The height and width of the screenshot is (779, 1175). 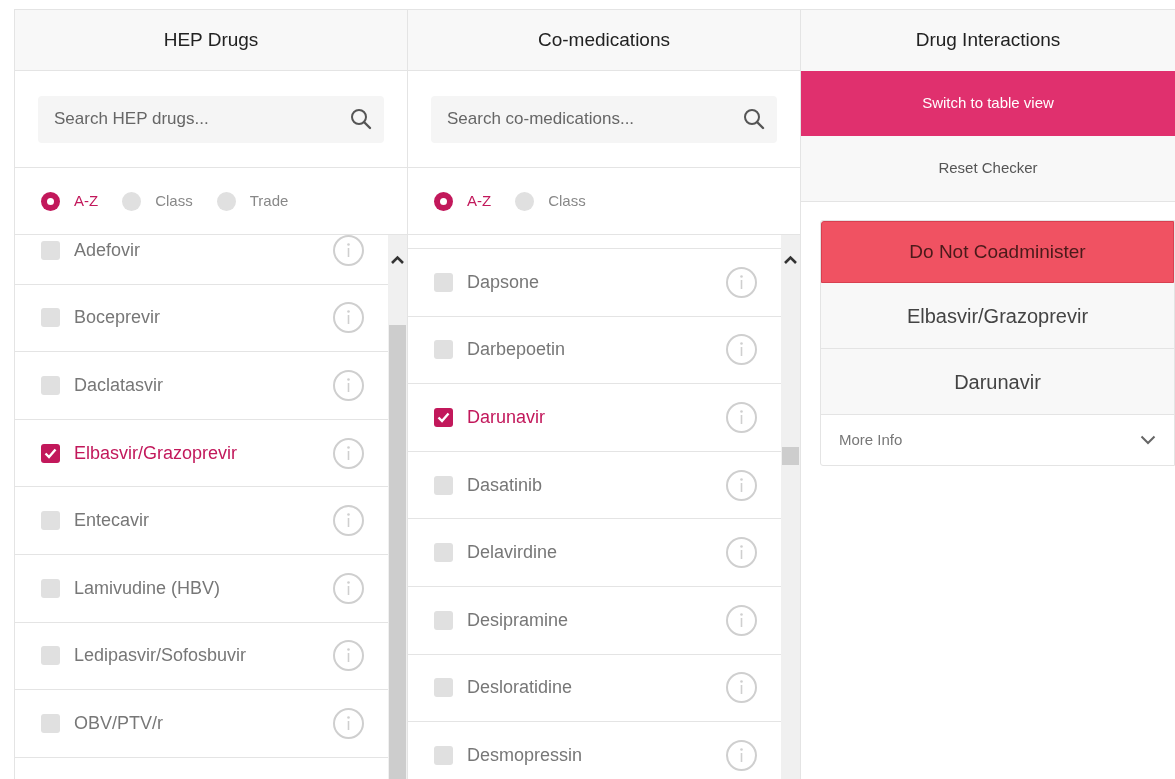 I want to click on column-header: Co-medications, so click(x=604, y=40).